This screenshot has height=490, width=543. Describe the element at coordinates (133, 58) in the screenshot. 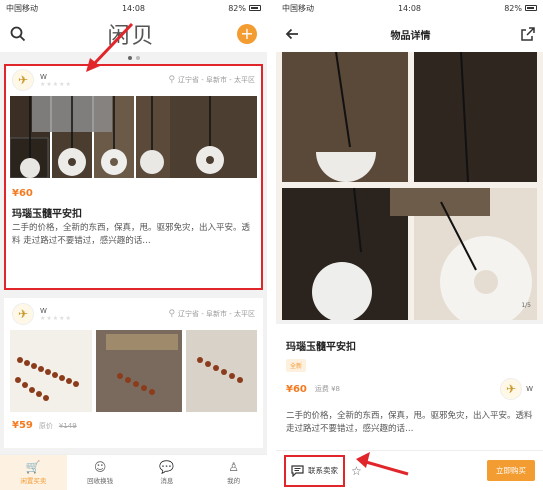

I see `carousel-dots` at that location.